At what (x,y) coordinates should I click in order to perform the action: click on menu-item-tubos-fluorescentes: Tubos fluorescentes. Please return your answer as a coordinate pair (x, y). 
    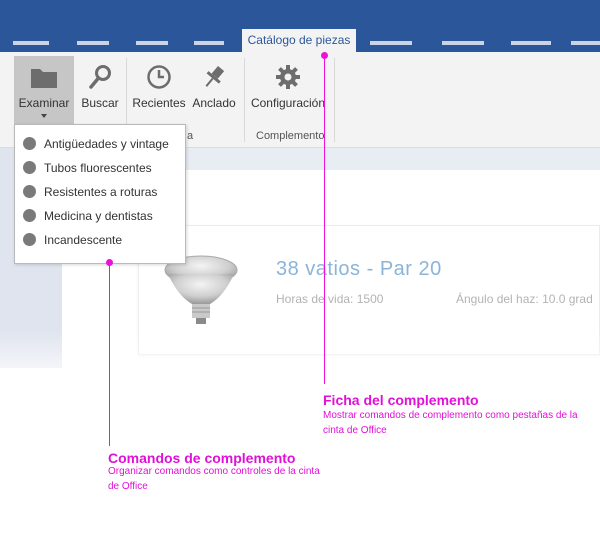
    Looking at the image, I should click on (100, 168).